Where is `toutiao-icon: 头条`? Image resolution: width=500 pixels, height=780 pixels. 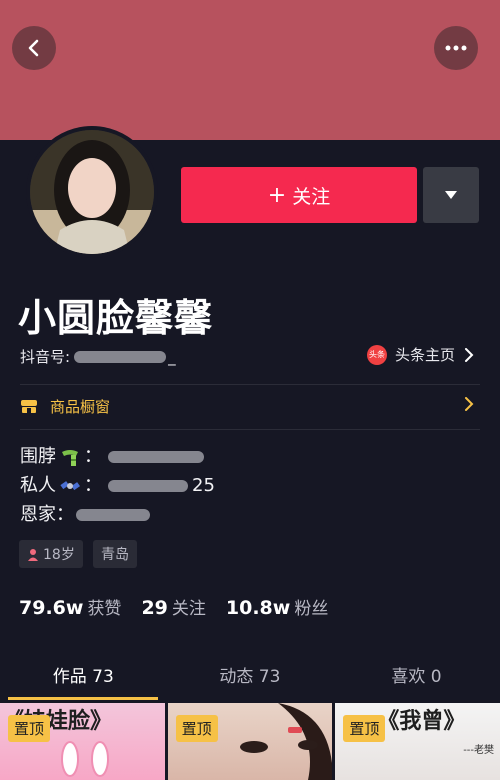 toutiao-icon: 头条 is located at coordinates (376, 354).